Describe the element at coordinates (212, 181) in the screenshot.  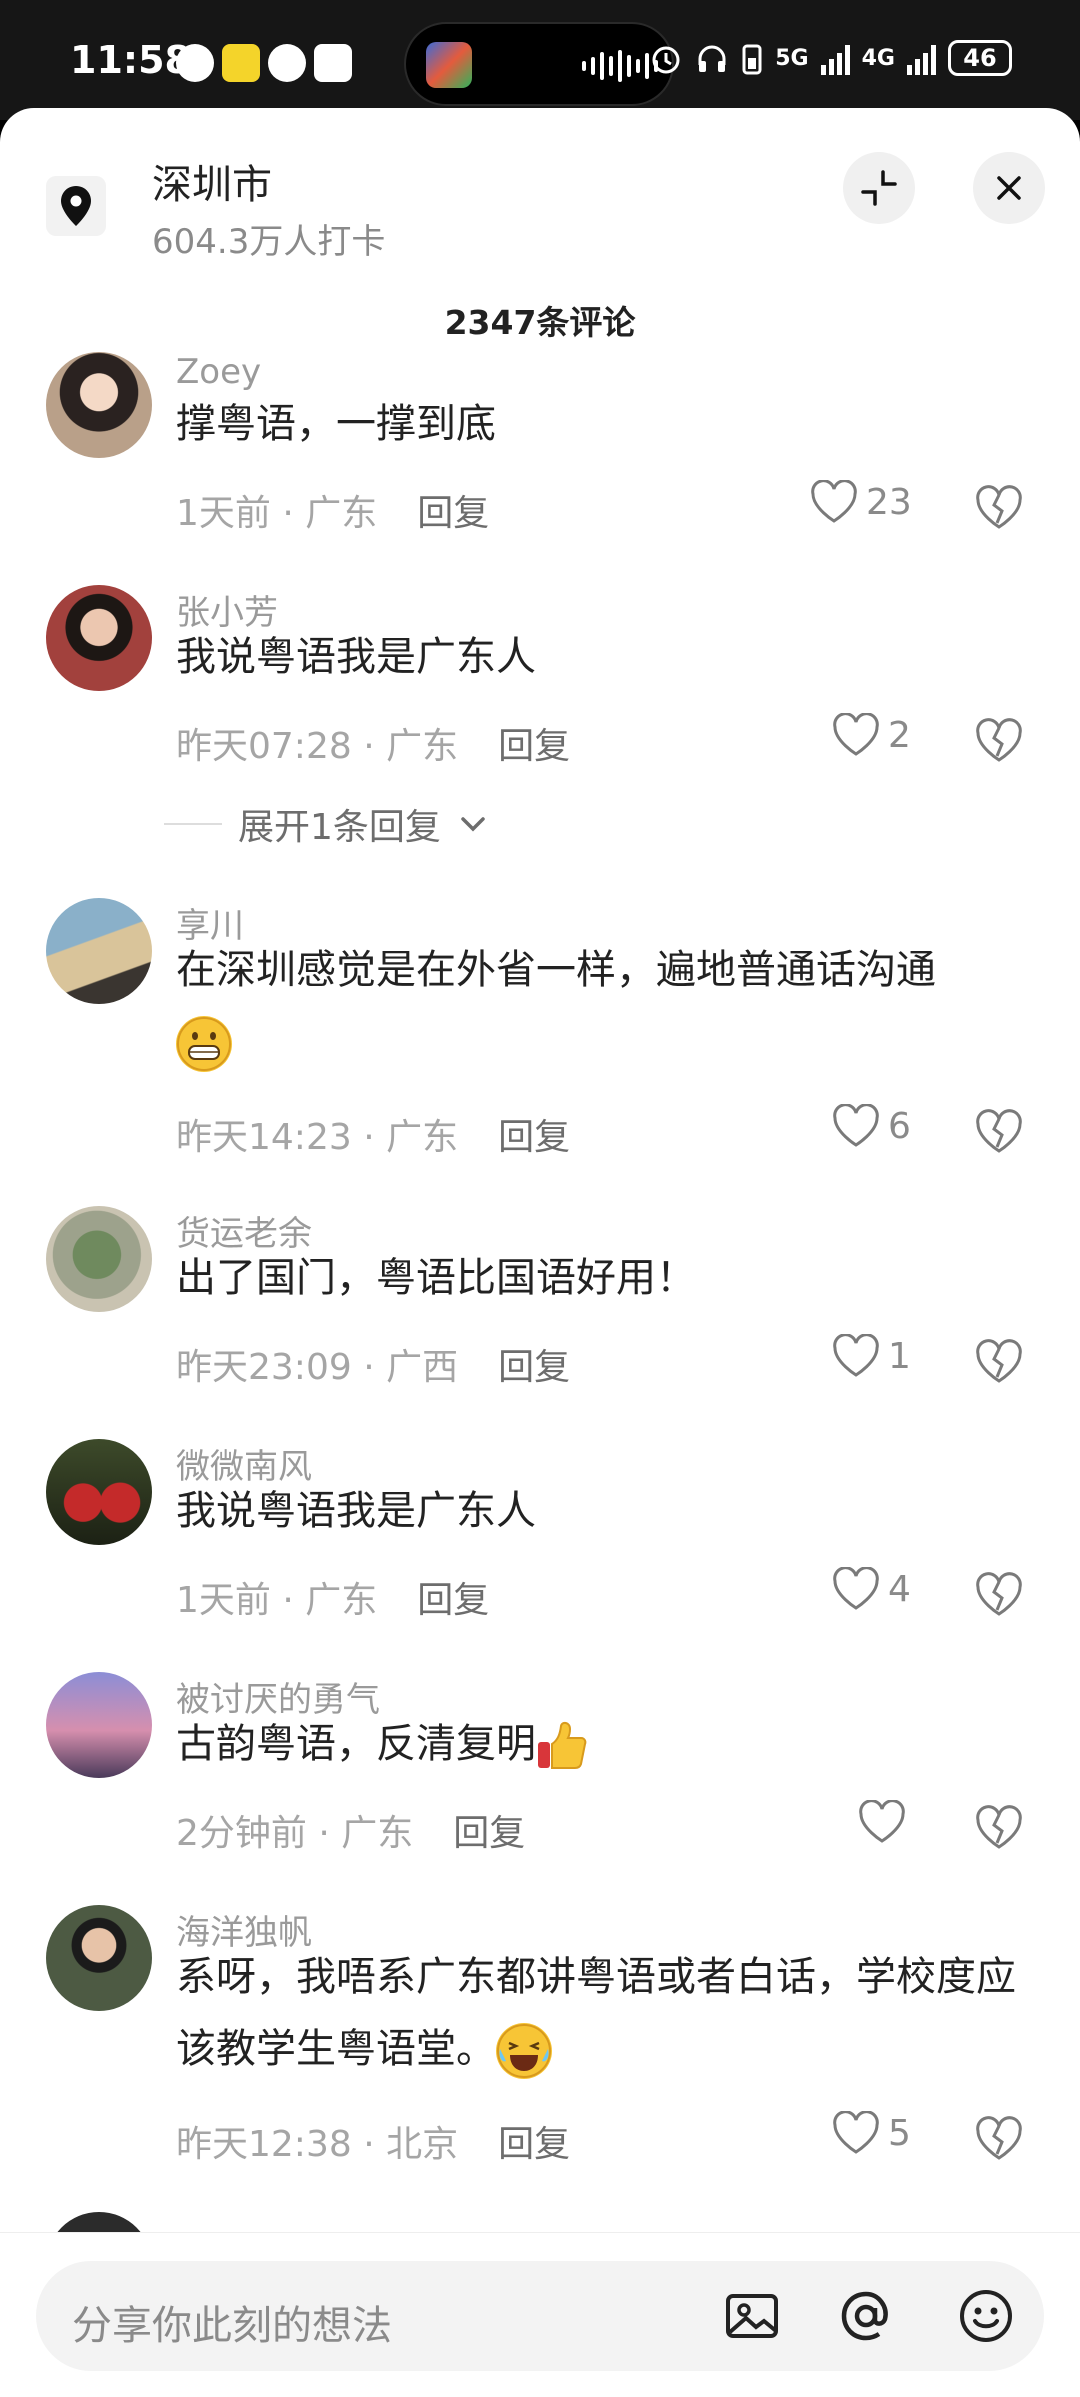
I see `location-title: 深圳市` at that location.